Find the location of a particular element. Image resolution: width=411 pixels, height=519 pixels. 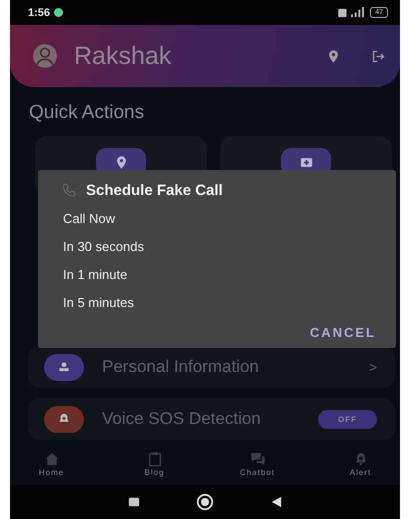

setting-row: Voice SOS Detection OFF is located at coordinates (211, 419).